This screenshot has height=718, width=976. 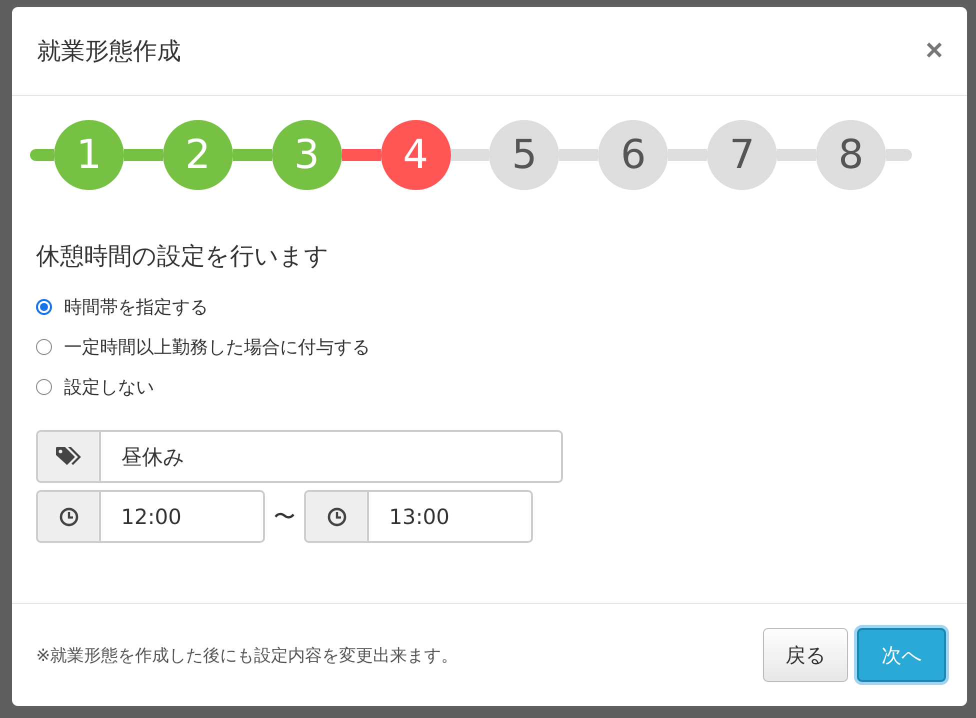 I want to click on dialog-title: 就業形態作成, so click(x=109, y=51).